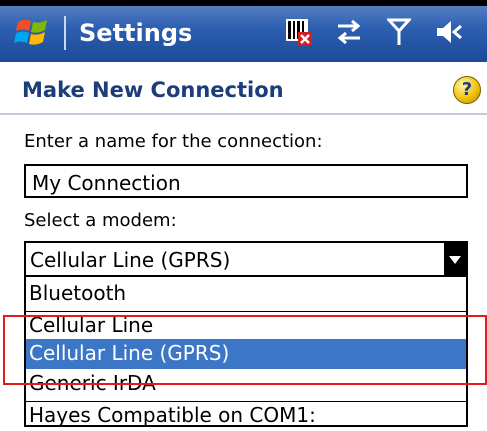 This screenshot has height=431, width=487. What do you see at coordinates (374, 32) in the screenshot?
I see `status-icons` at bounding box center [374, 32].